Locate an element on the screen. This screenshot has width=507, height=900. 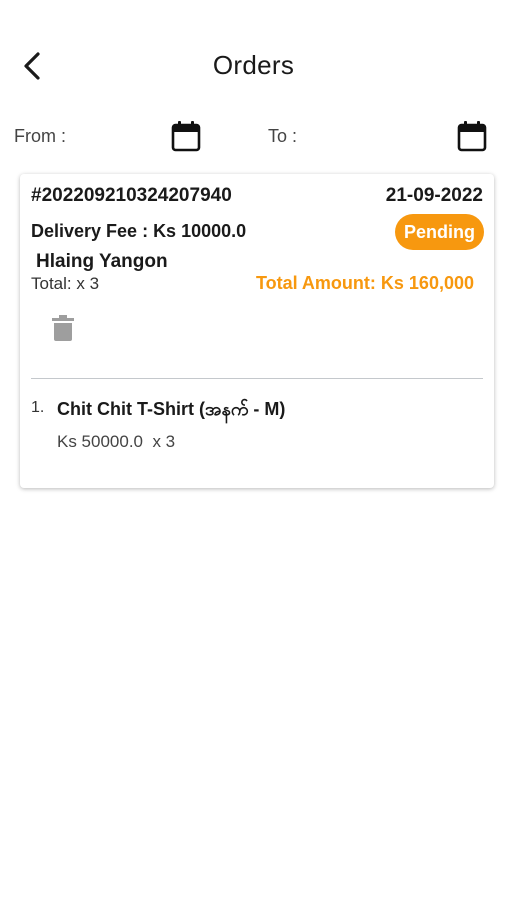
order-date: 21-09-2022 is located at coordinates (434, 195).